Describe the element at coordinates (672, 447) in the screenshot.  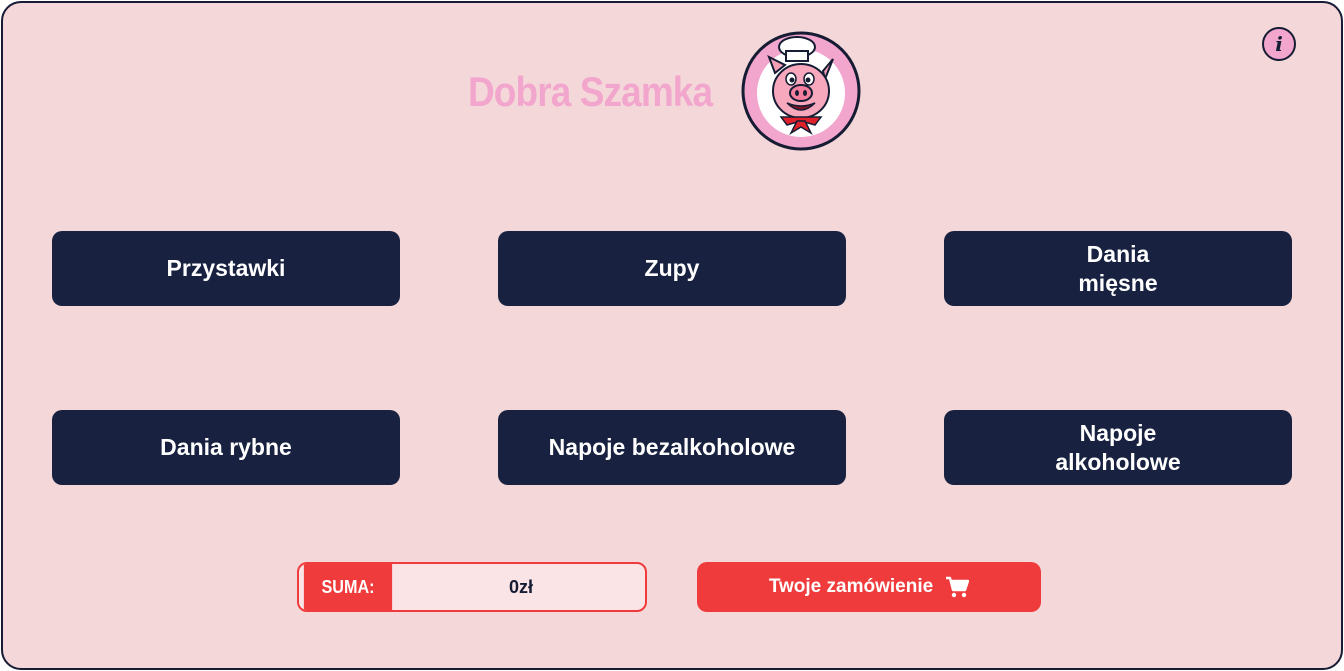
I see `category-napoje-bezalkoholowe-button: Napoje bezalkoholowe` at that location.